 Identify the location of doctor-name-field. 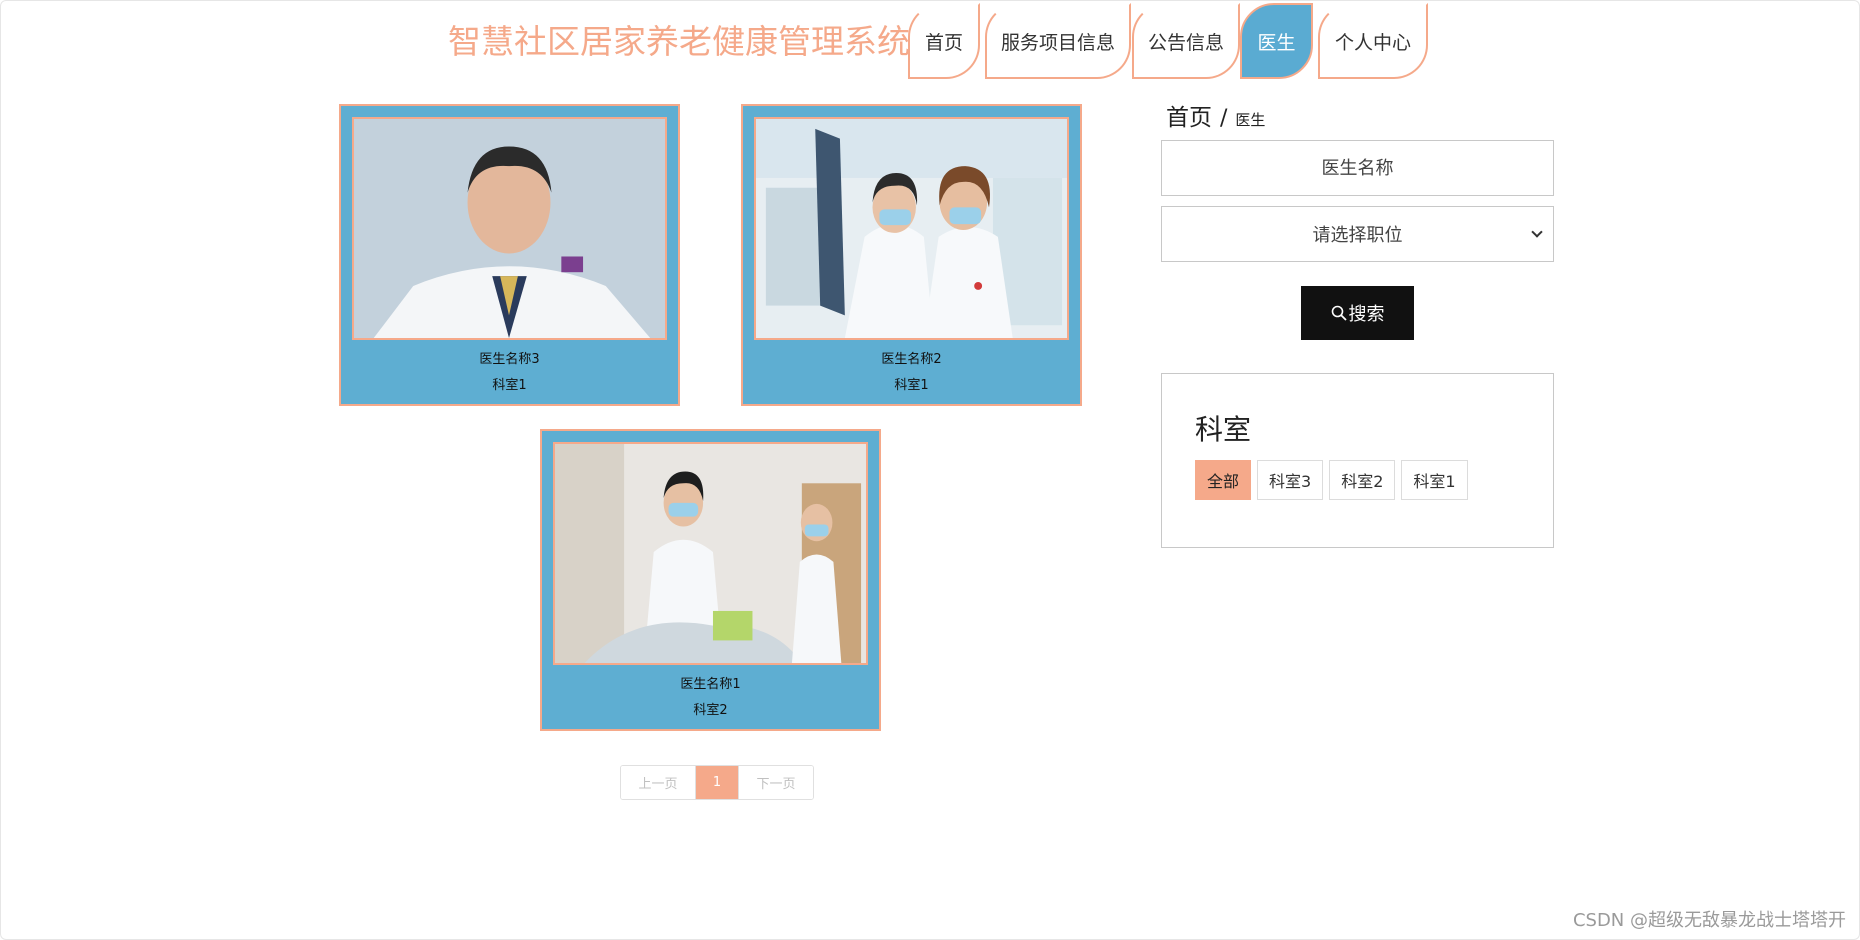
(1357, 168).